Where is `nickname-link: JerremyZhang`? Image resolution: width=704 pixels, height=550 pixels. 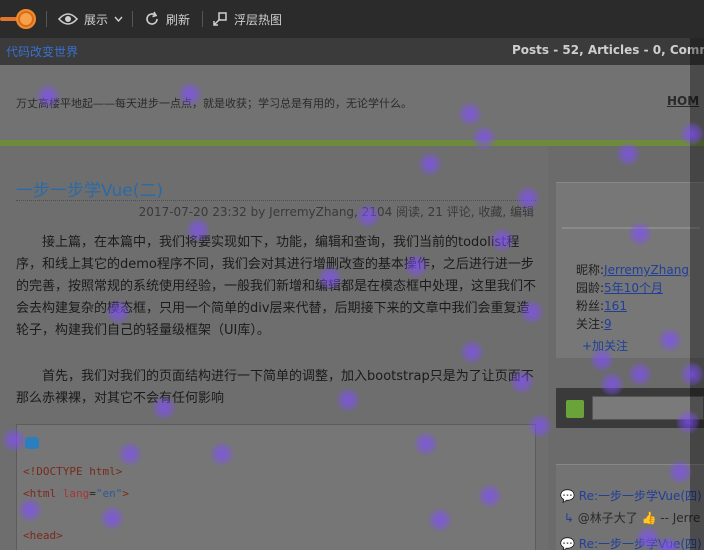
nickname-link: JerremyZhang is located at coordinates (646, 270).